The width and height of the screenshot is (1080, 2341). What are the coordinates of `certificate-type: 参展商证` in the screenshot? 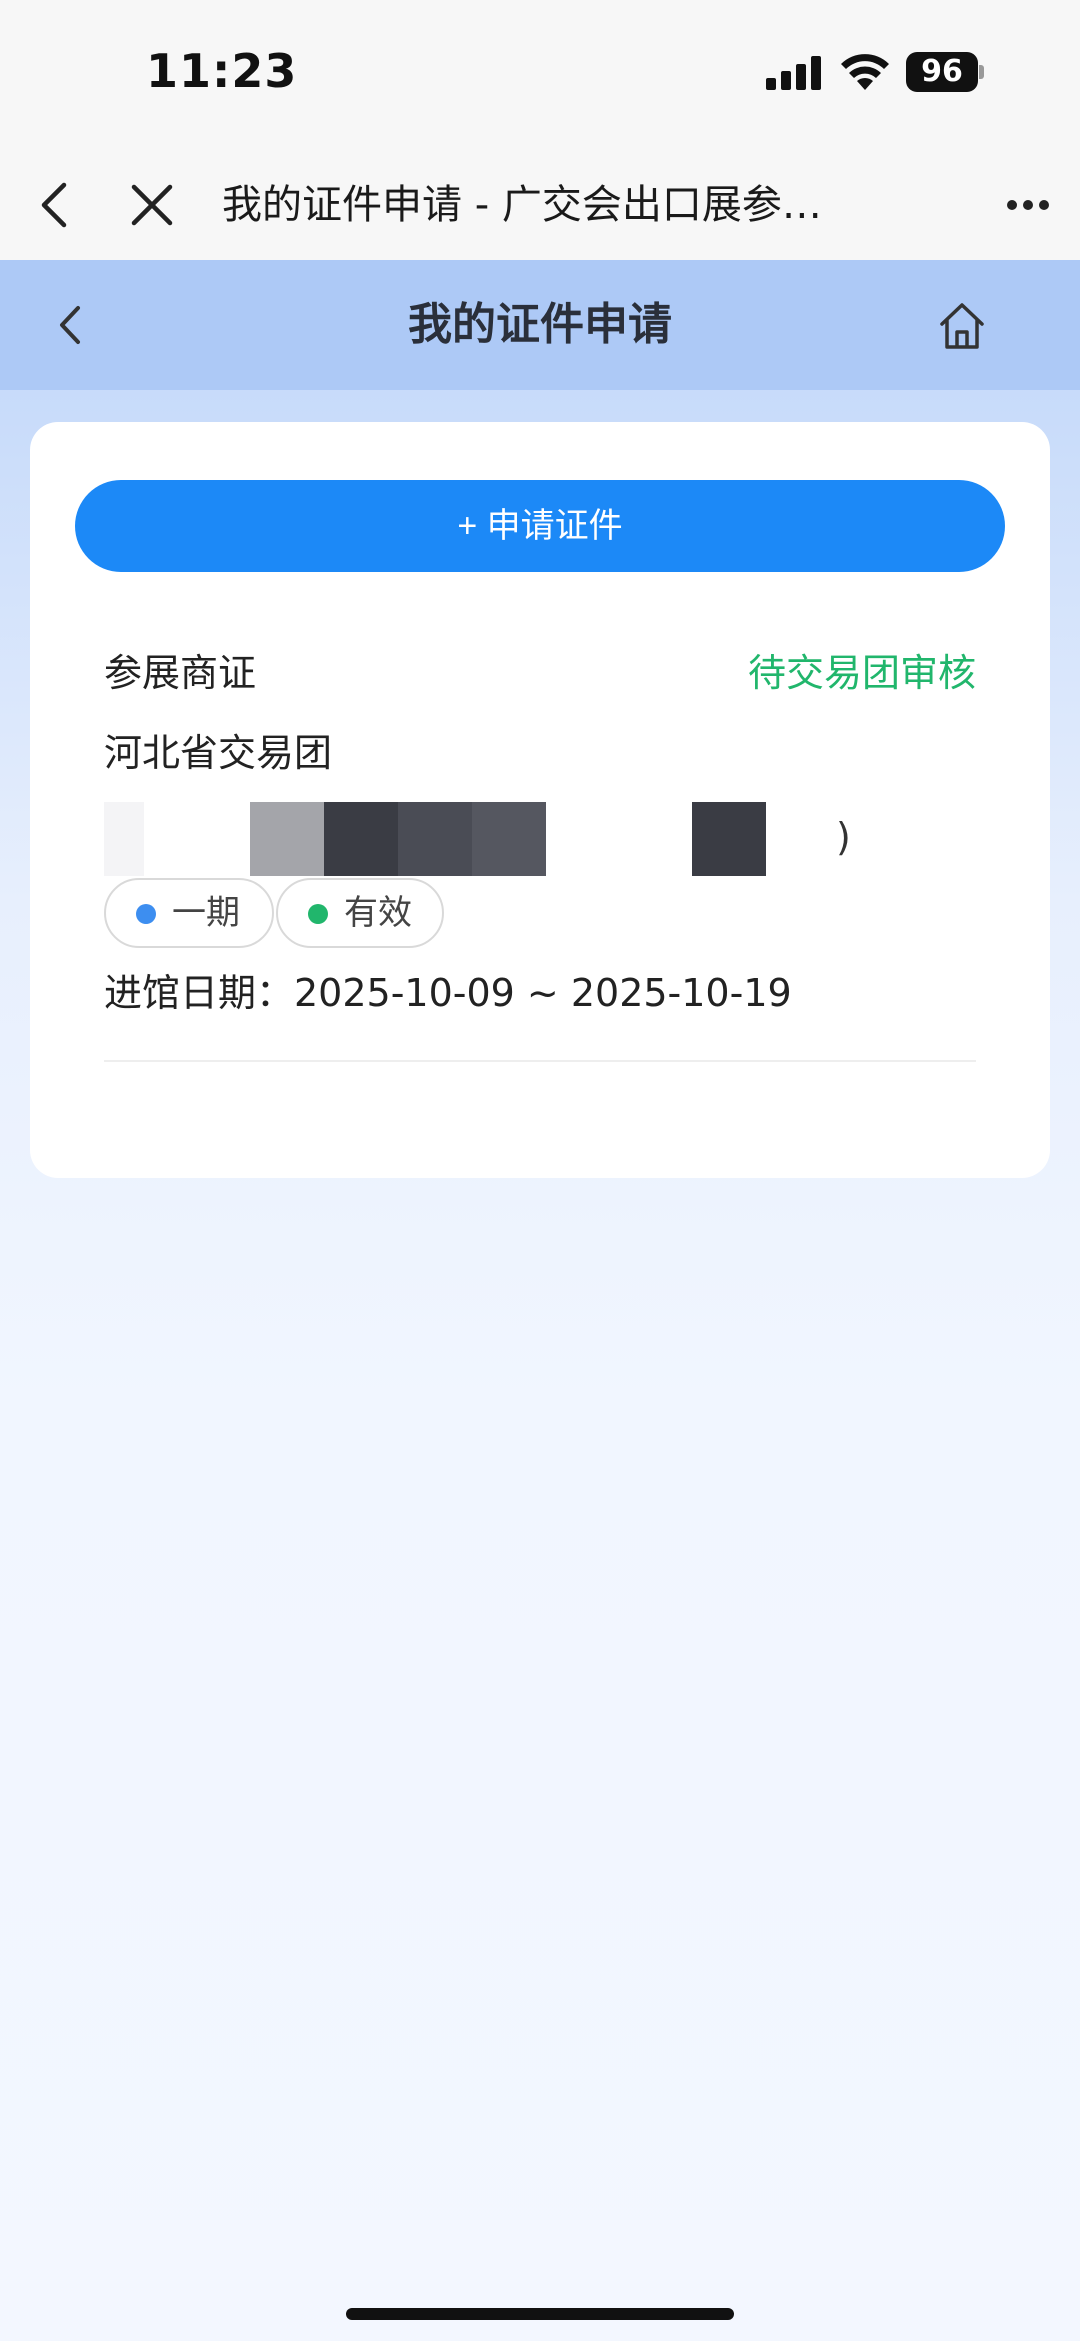 It's located at (180, 673).